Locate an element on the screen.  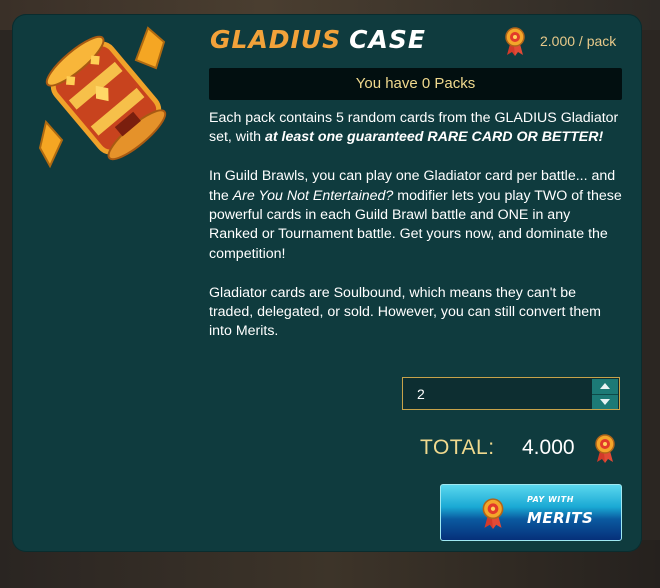
total-value: 4.000 is located at coordinates (548, 447).